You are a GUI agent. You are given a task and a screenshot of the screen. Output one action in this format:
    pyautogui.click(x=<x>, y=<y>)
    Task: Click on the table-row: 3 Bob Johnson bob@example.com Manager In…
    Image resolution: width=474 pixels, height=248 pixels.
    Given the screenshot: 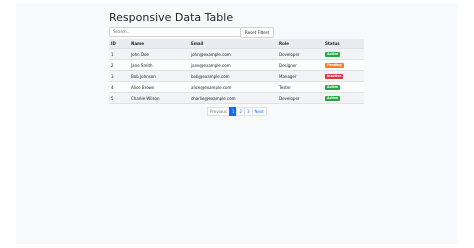 What is the action you would take?
    pyautogui.click(x=236, y=76)
    